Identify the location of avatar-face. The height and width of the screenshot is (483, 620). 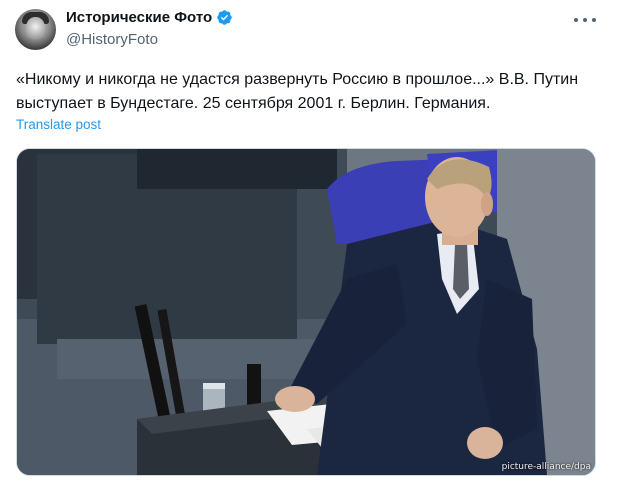
(35, 29).